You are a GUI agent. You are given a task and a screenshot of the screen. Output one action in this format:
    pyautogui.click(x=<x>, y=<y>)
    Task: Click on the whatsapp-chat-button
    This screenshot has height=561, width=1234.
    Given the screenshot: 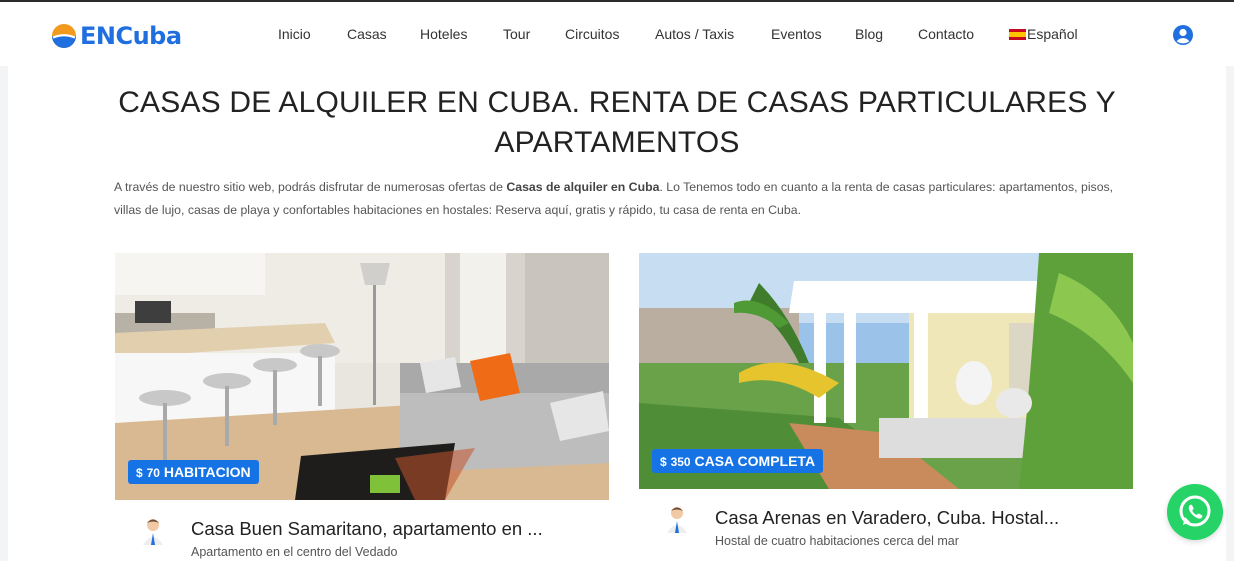 What is the action you would take?
    pyautogui.click(x=1195, y=512)
    